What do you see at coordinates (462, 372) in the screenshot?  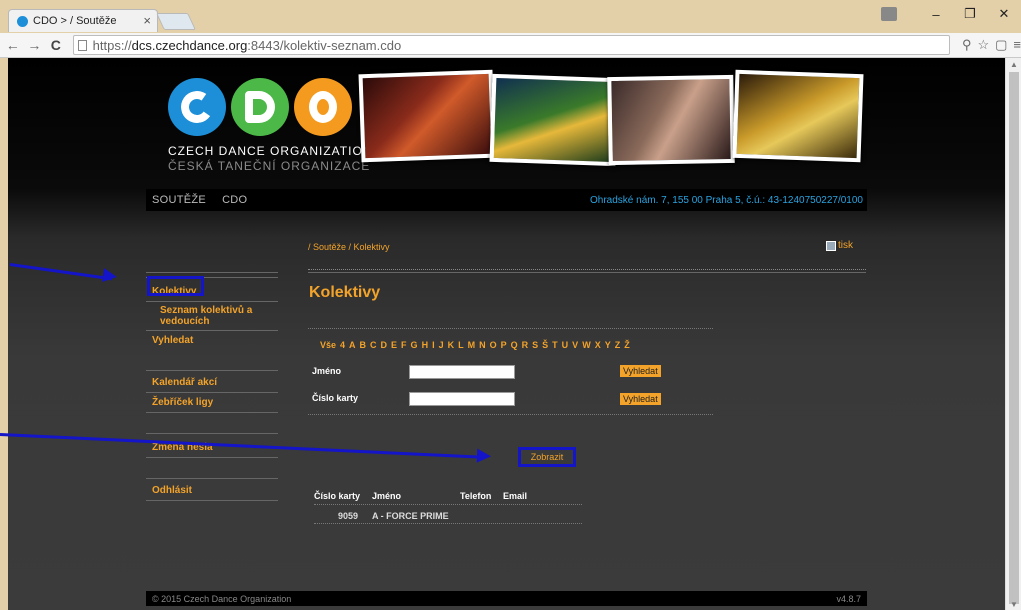 I see `name-input` at bounding box center [462, 372].